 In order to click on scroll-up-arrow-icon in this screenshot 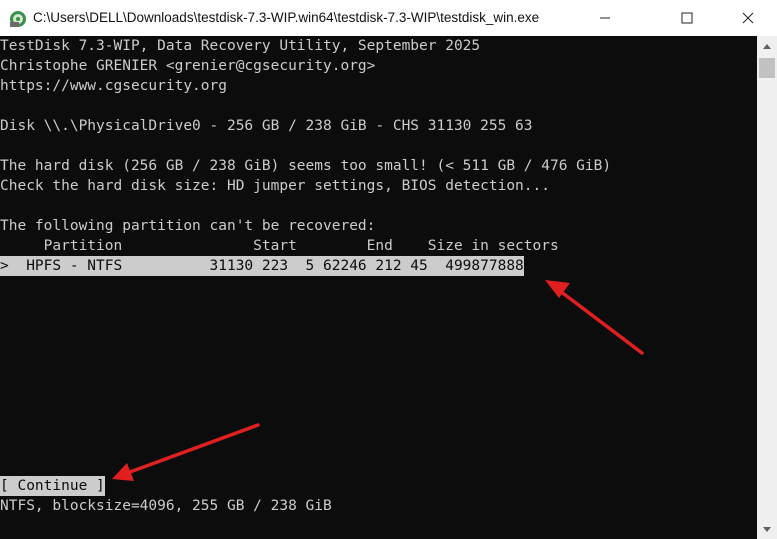, I will do `click(767, 46)`.